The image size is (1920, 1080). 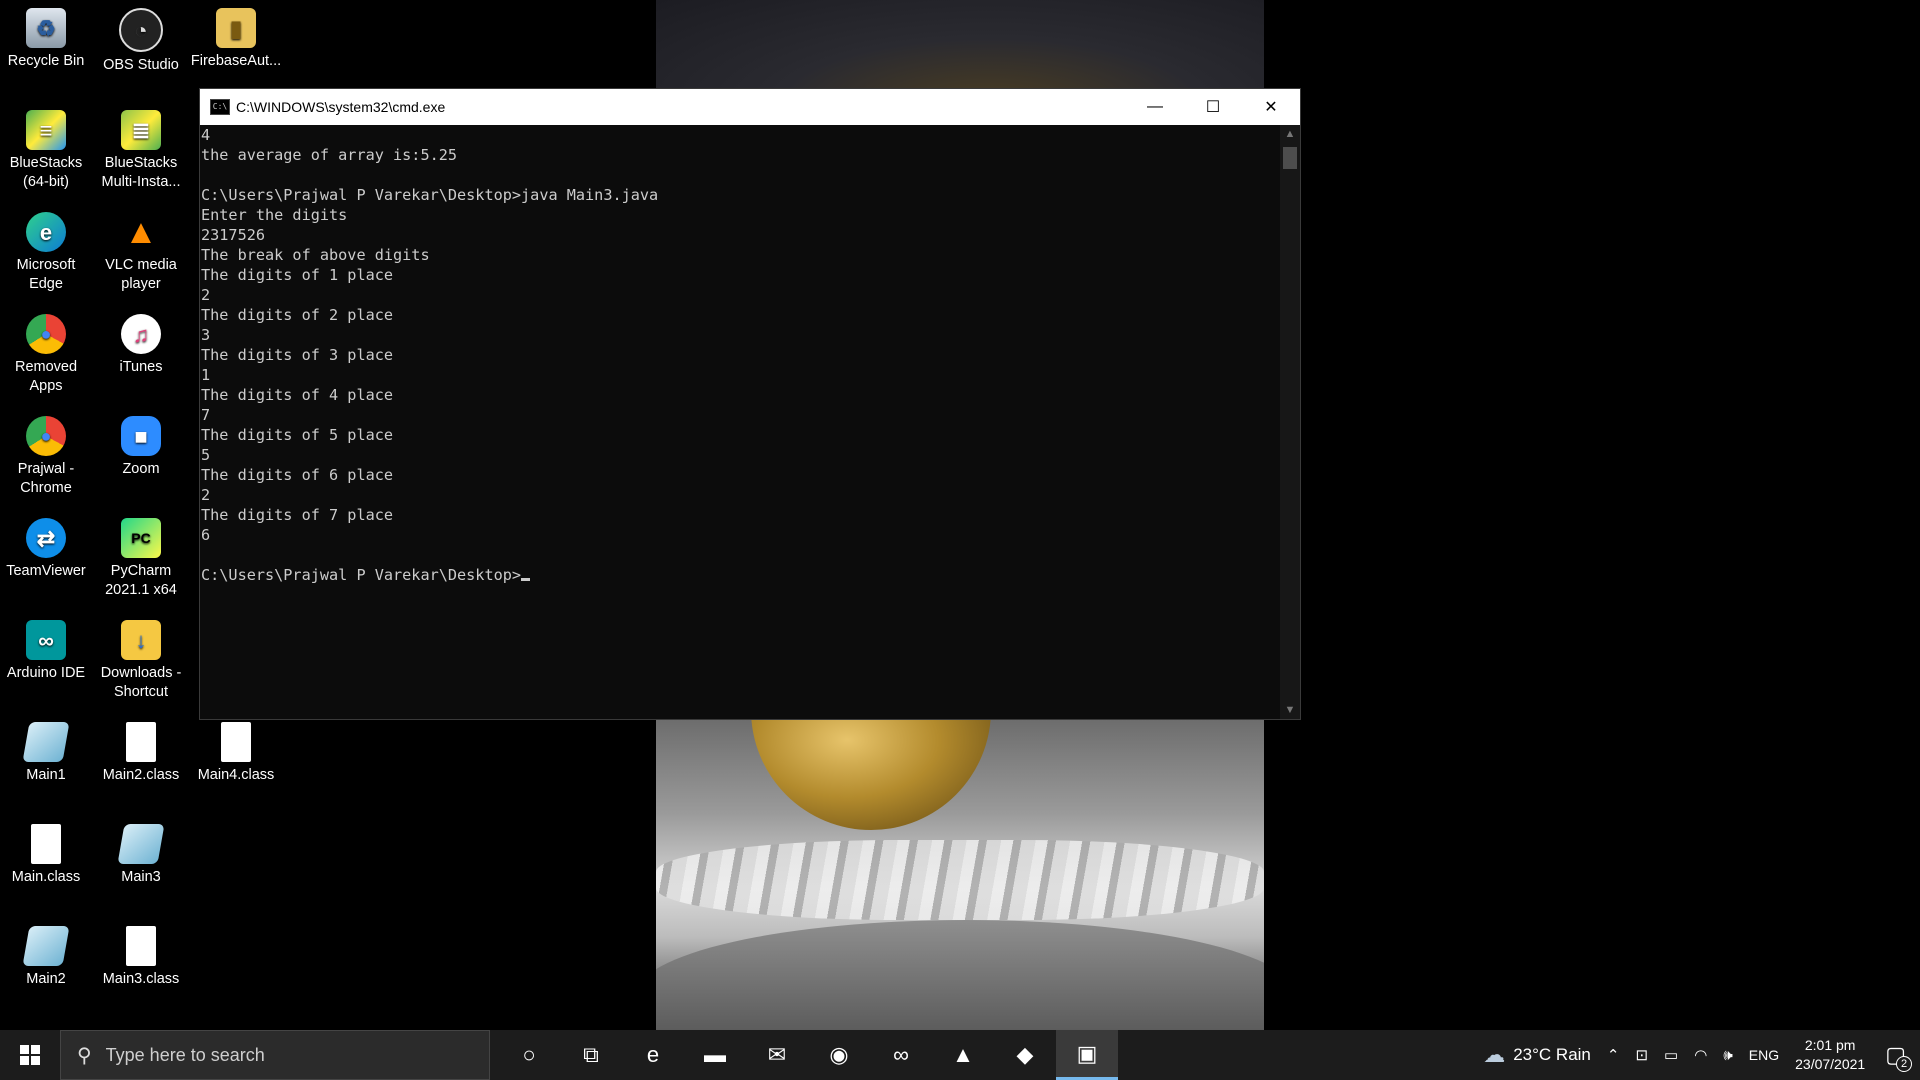 What do you see at coordinates (46, 353) in the screenshot?
I see `desktop-icon-removed-apps: ● Removed Apps` at bounding box center [46, 353].